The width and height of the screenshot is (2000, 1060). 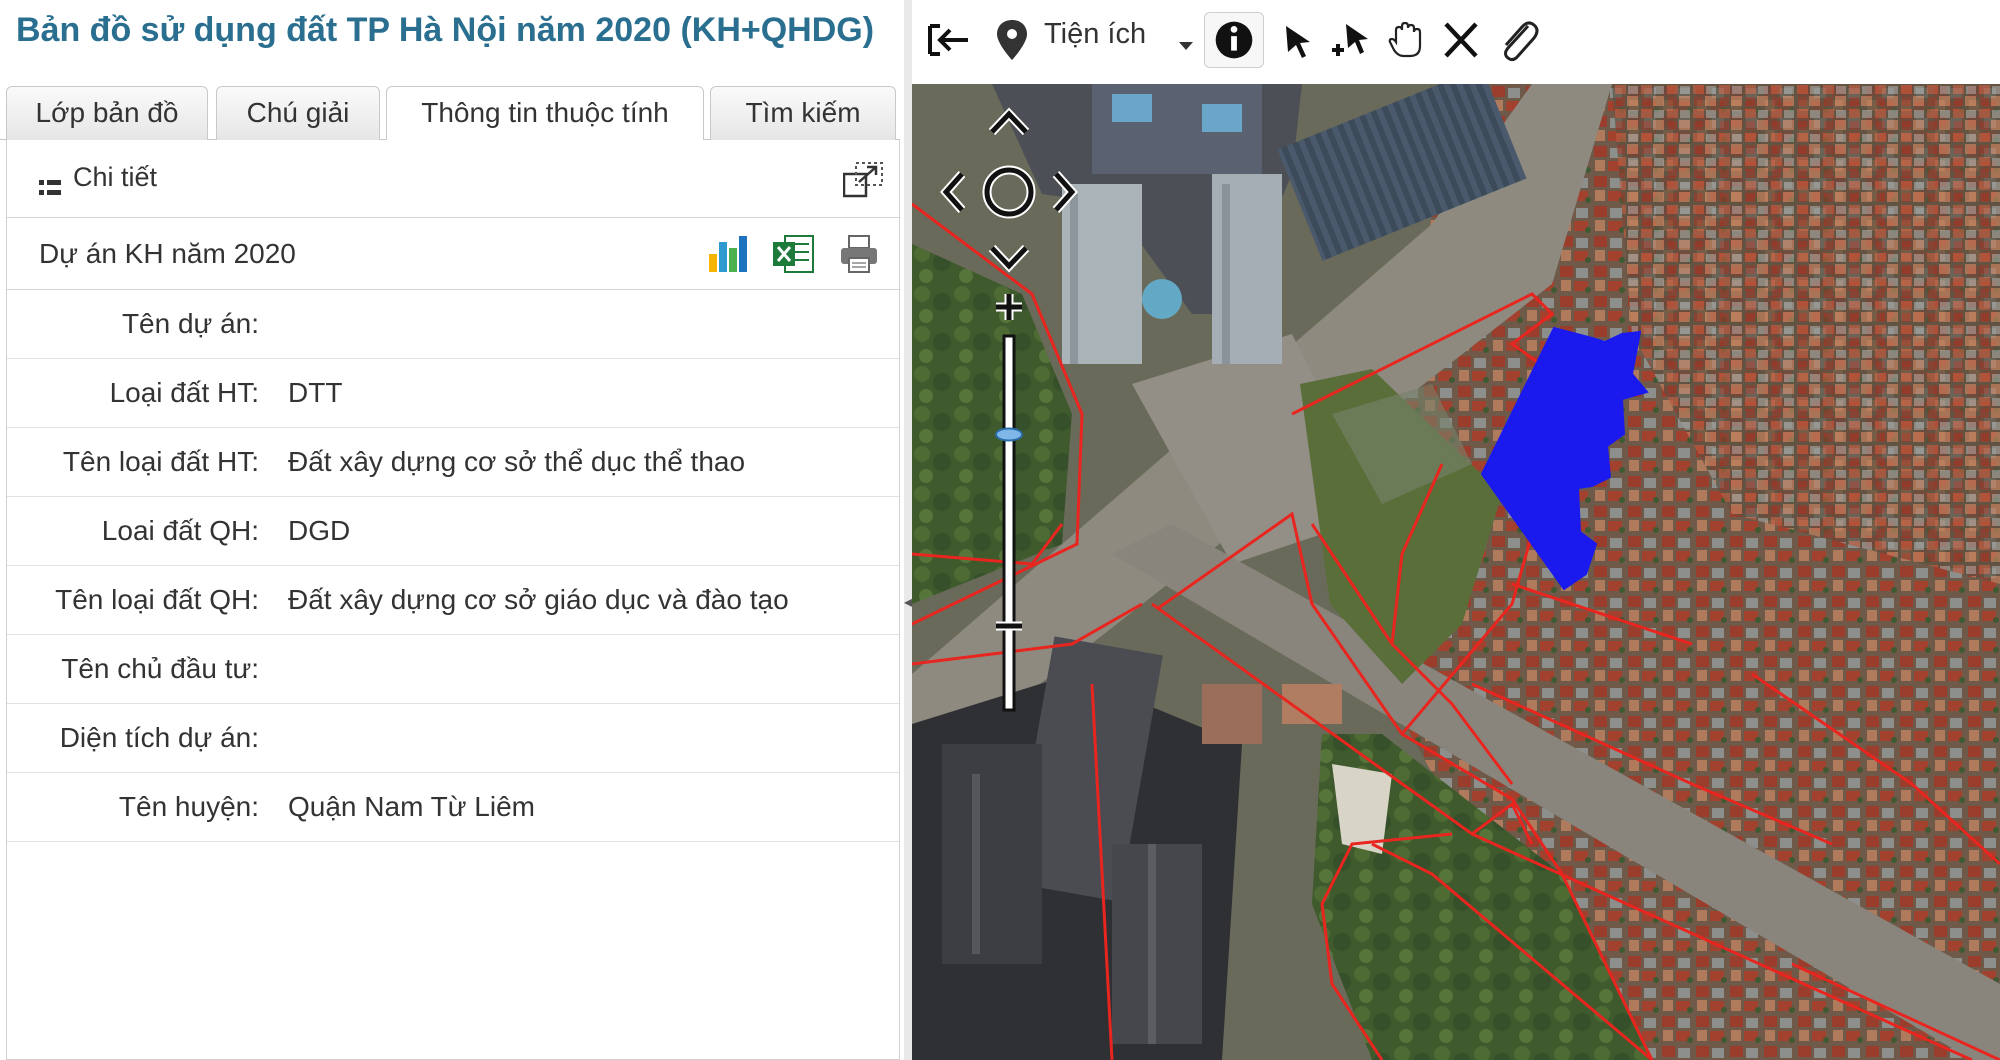 I want to click on table-row: Diện tích dự án:, so click(x=453, y=738).